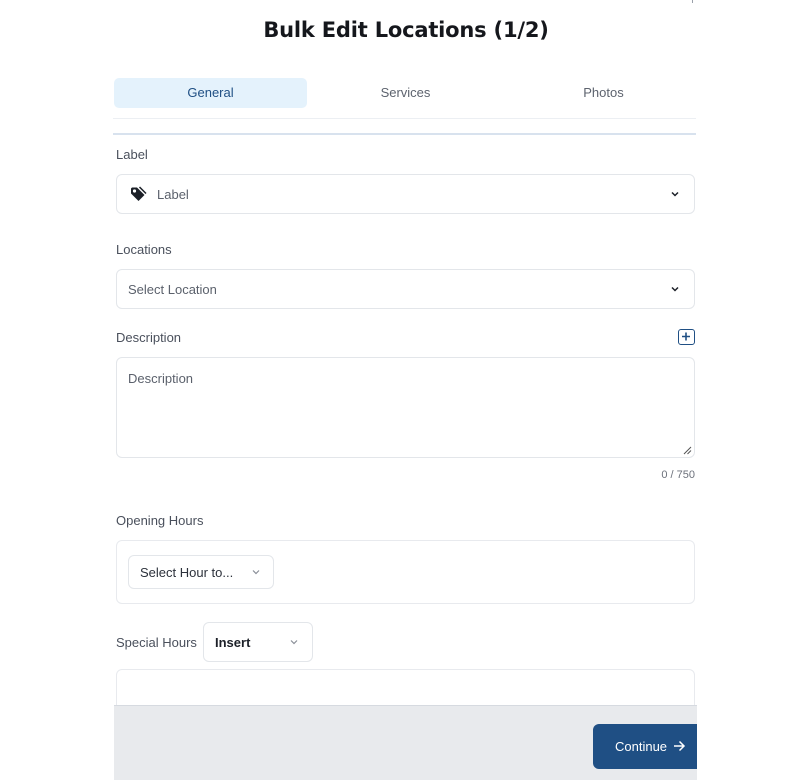 This screenshot has width=796, height=780. What do you see at coordinates (603, 93) in the screenshot?
I see `tab-photos: Photos` at bounding box center [603, 93].